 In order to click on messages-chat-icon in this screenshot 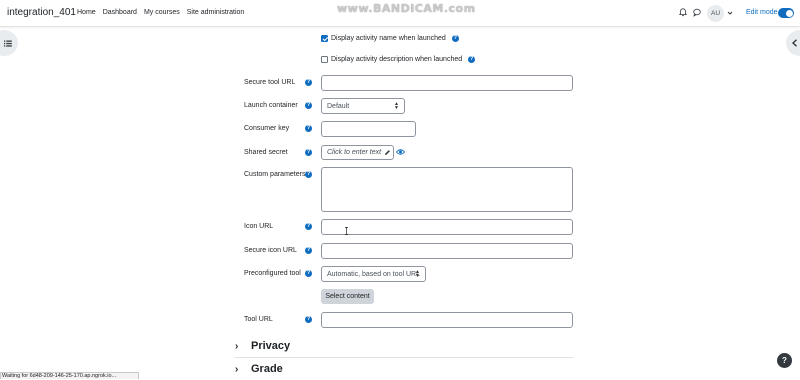, I will do `click(697, 12)`.